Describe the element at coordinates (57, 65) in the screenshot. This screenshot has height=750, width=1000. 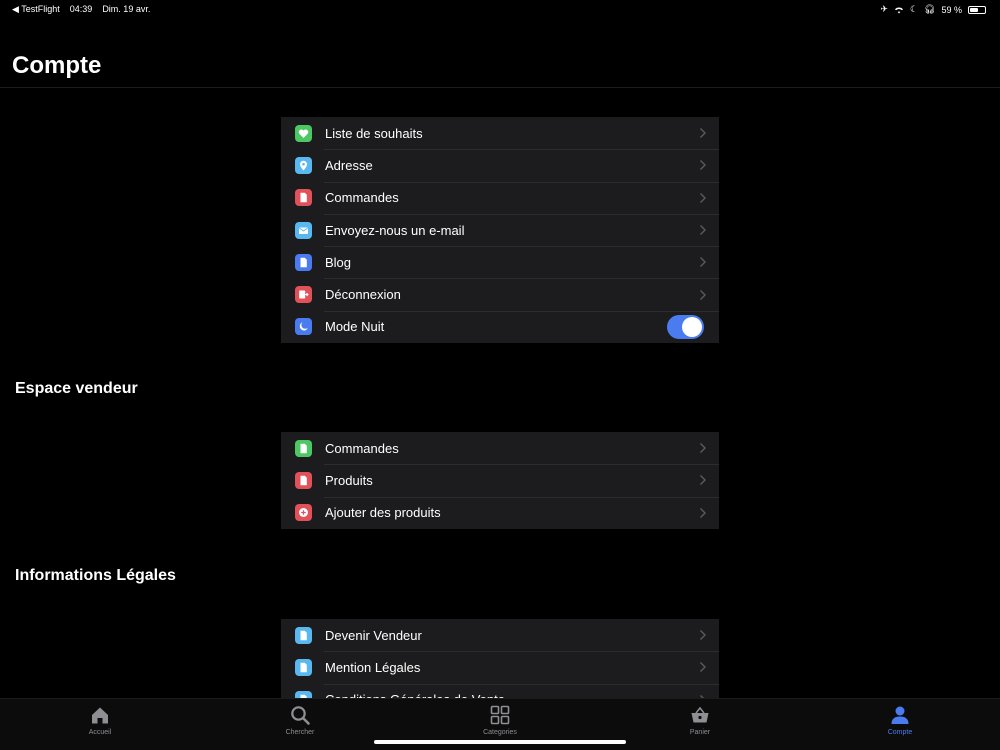
I see `page-title: Compte` at that location.